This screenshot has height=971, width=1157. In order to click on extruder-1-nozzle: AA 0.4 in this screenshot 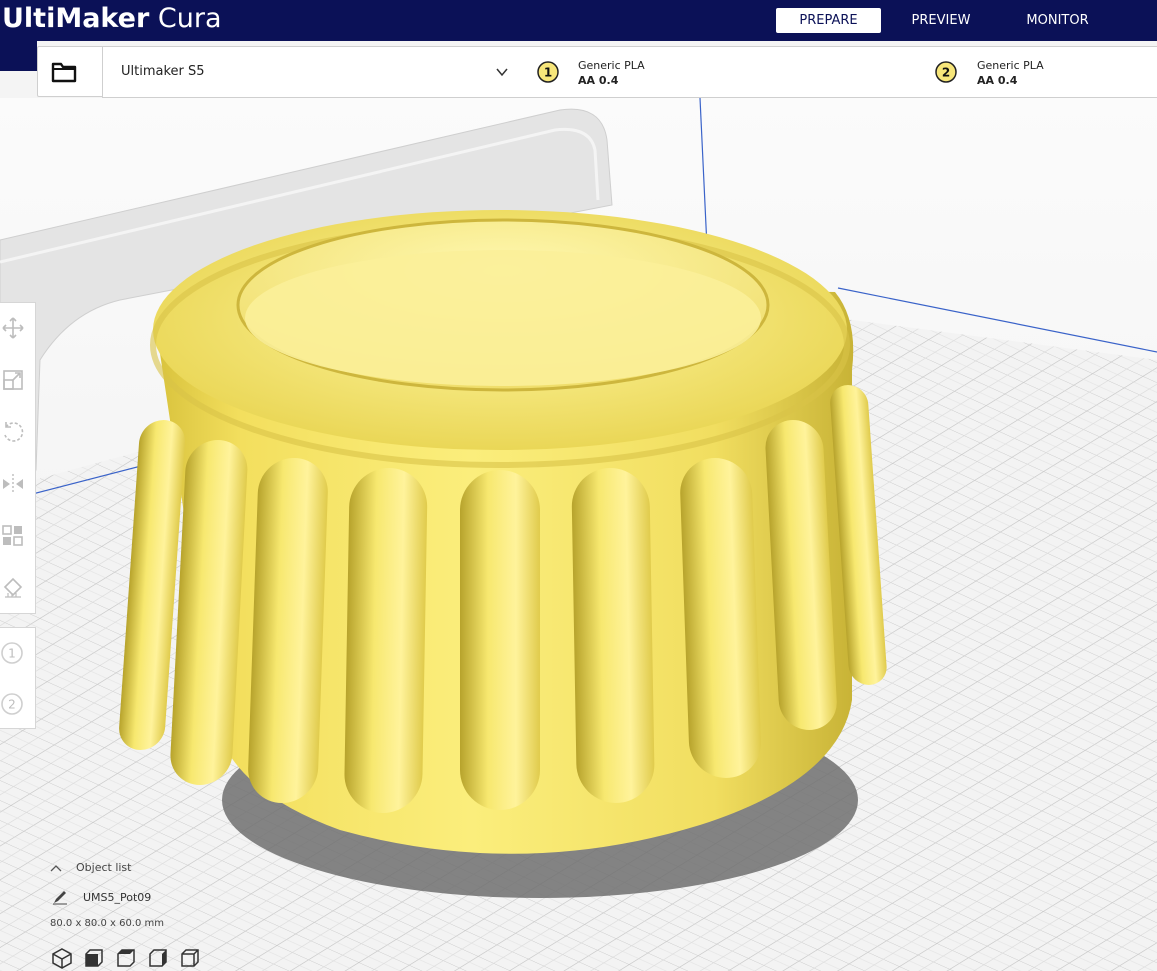, I will do `click(598, 80)`.